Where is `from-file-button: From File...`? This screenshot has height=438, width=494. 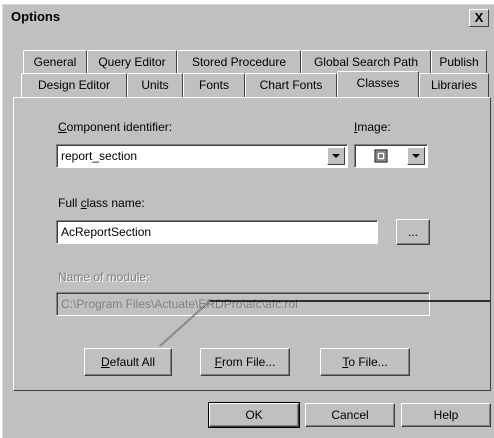
from-file-button: From File... is located at coordinates (245, 362).